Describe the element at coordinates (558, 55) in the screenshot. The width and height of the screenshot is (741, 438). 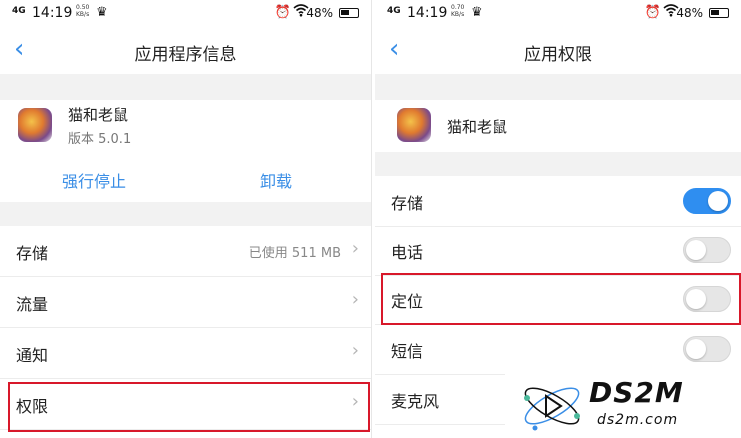
I see `page-title: 应用权限` at that location.